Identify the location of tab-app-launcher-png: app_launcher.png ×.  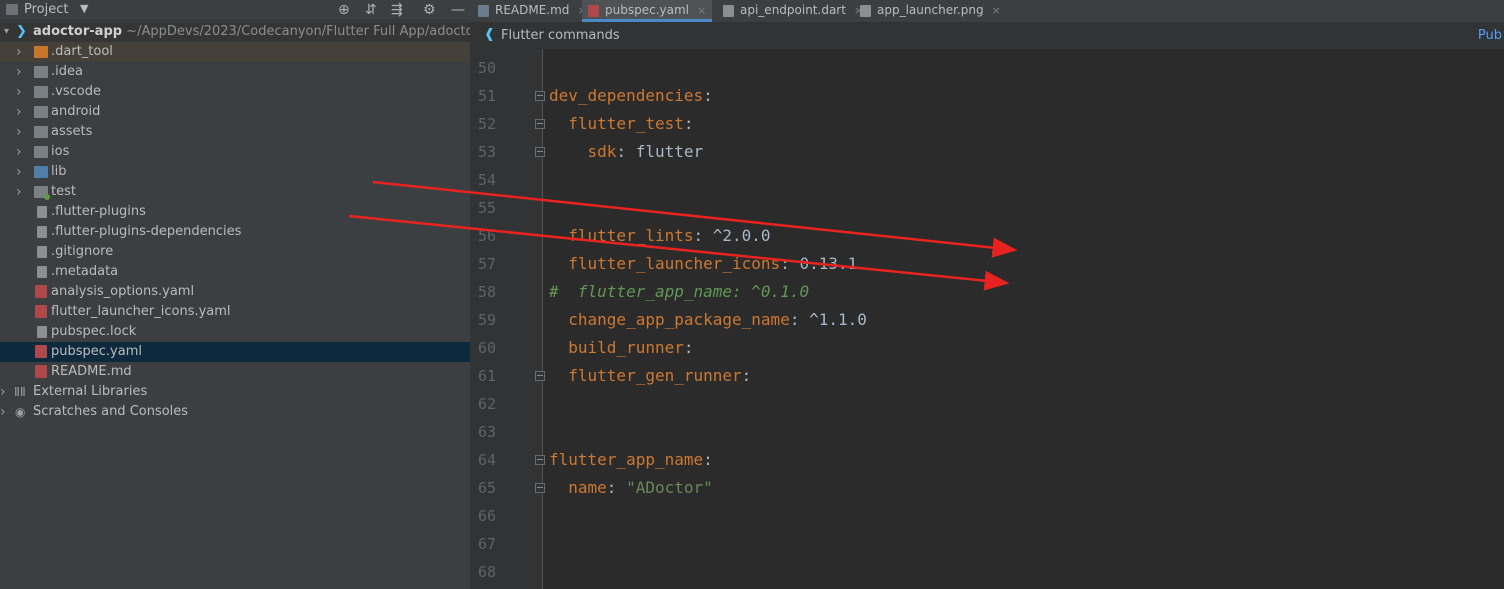
(930, 11).